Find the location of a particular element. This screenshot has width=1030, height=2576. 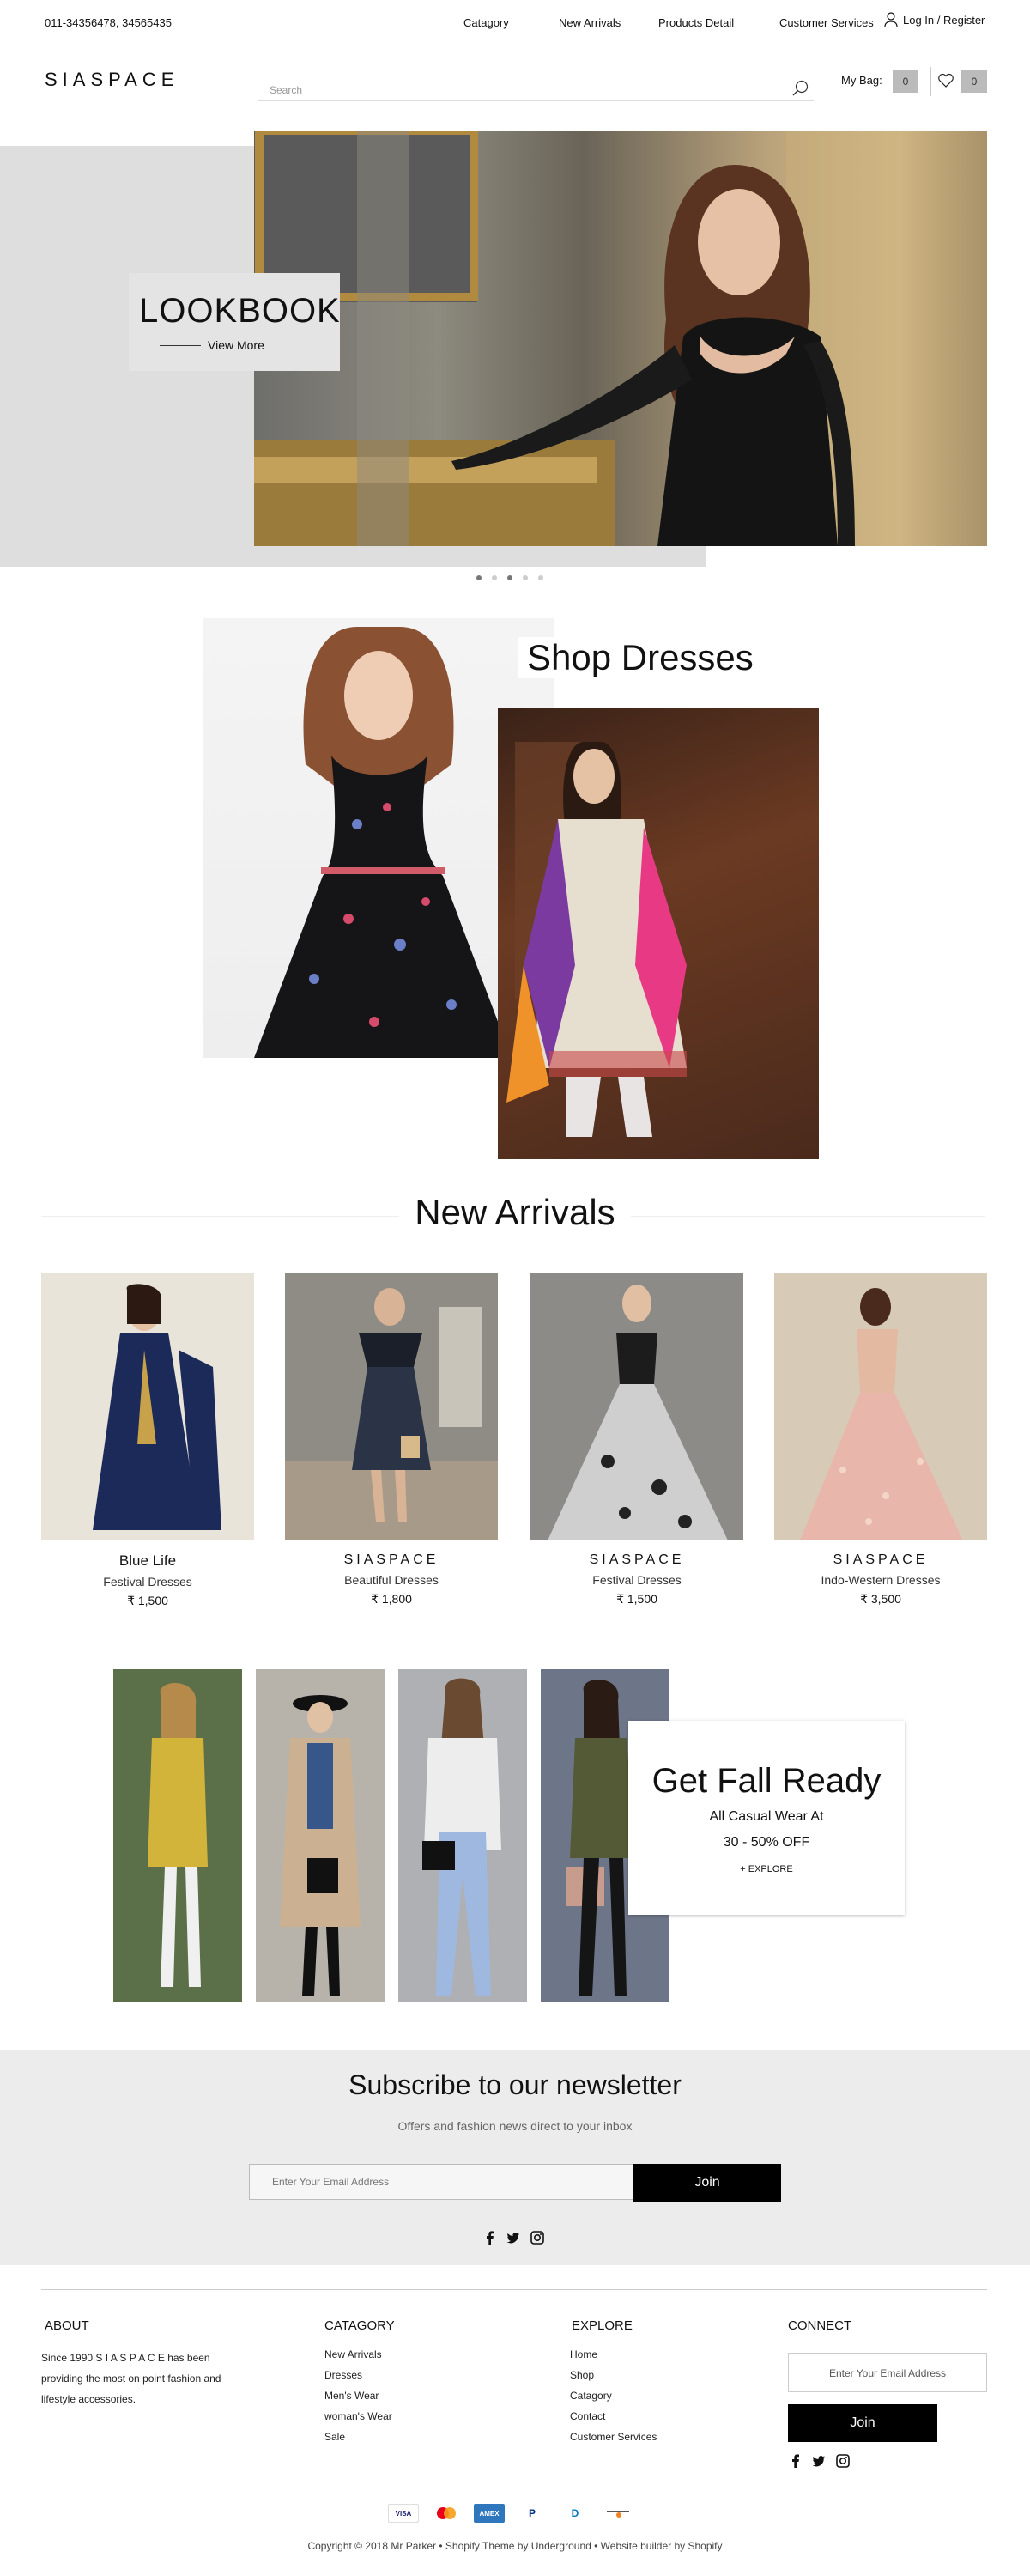

fall-promo-title: Get Fall Ready is located at coordinates (766, 1781).